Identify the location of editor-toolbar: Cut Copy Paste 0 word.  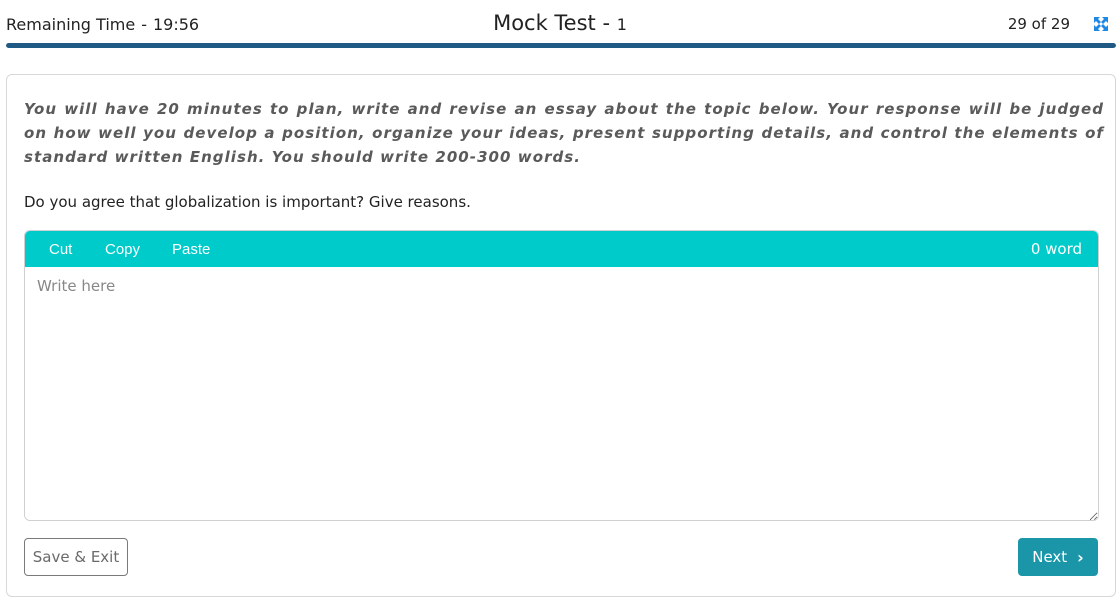
(561, 249).